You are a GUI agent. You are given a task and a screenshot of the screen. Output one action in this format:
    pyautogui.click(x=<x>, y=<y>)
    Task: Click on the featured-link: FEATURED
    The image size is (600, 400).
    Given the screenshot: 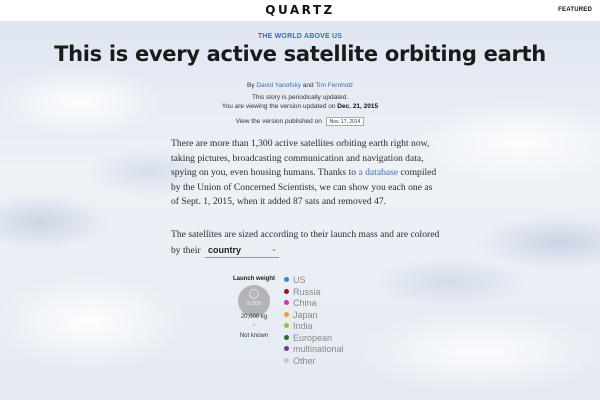 What is the action you would take?
    pyautogui.click(x=575, y=10)
    